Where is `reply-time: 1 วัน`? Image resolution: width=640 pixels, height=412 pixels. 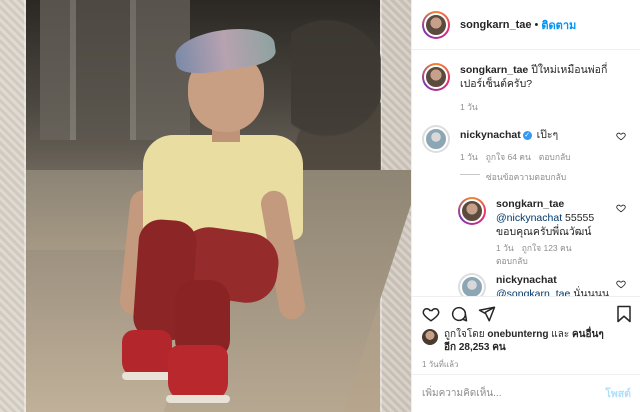 reply-time: 1 วัน is located at coordinates (505, 248).